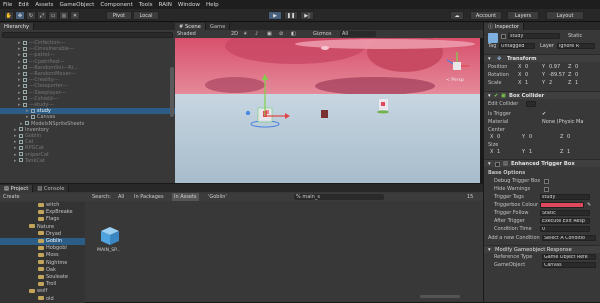  What do you see at coordinates (42, 284) in the screenshot?
I see `project-folder-item: Troll` at bounding box center [42, 284].